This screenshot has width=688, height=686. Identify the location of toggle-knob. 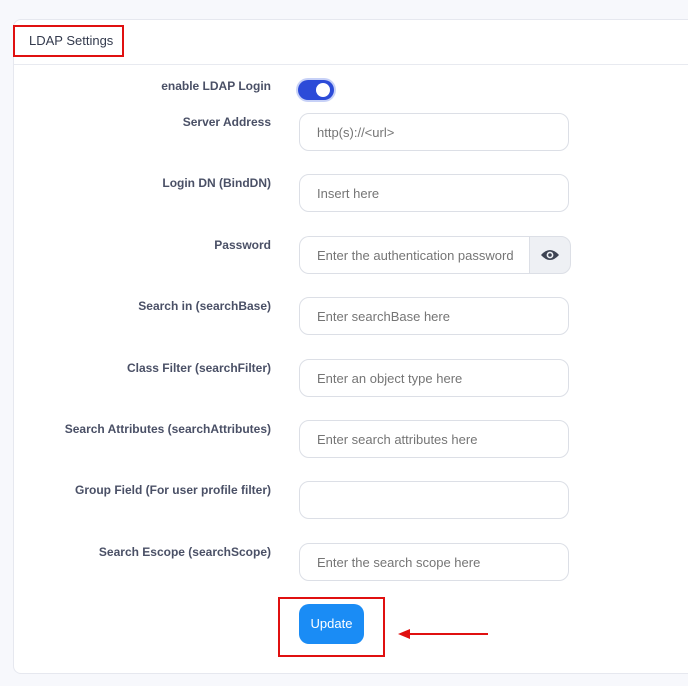
(323, 90).